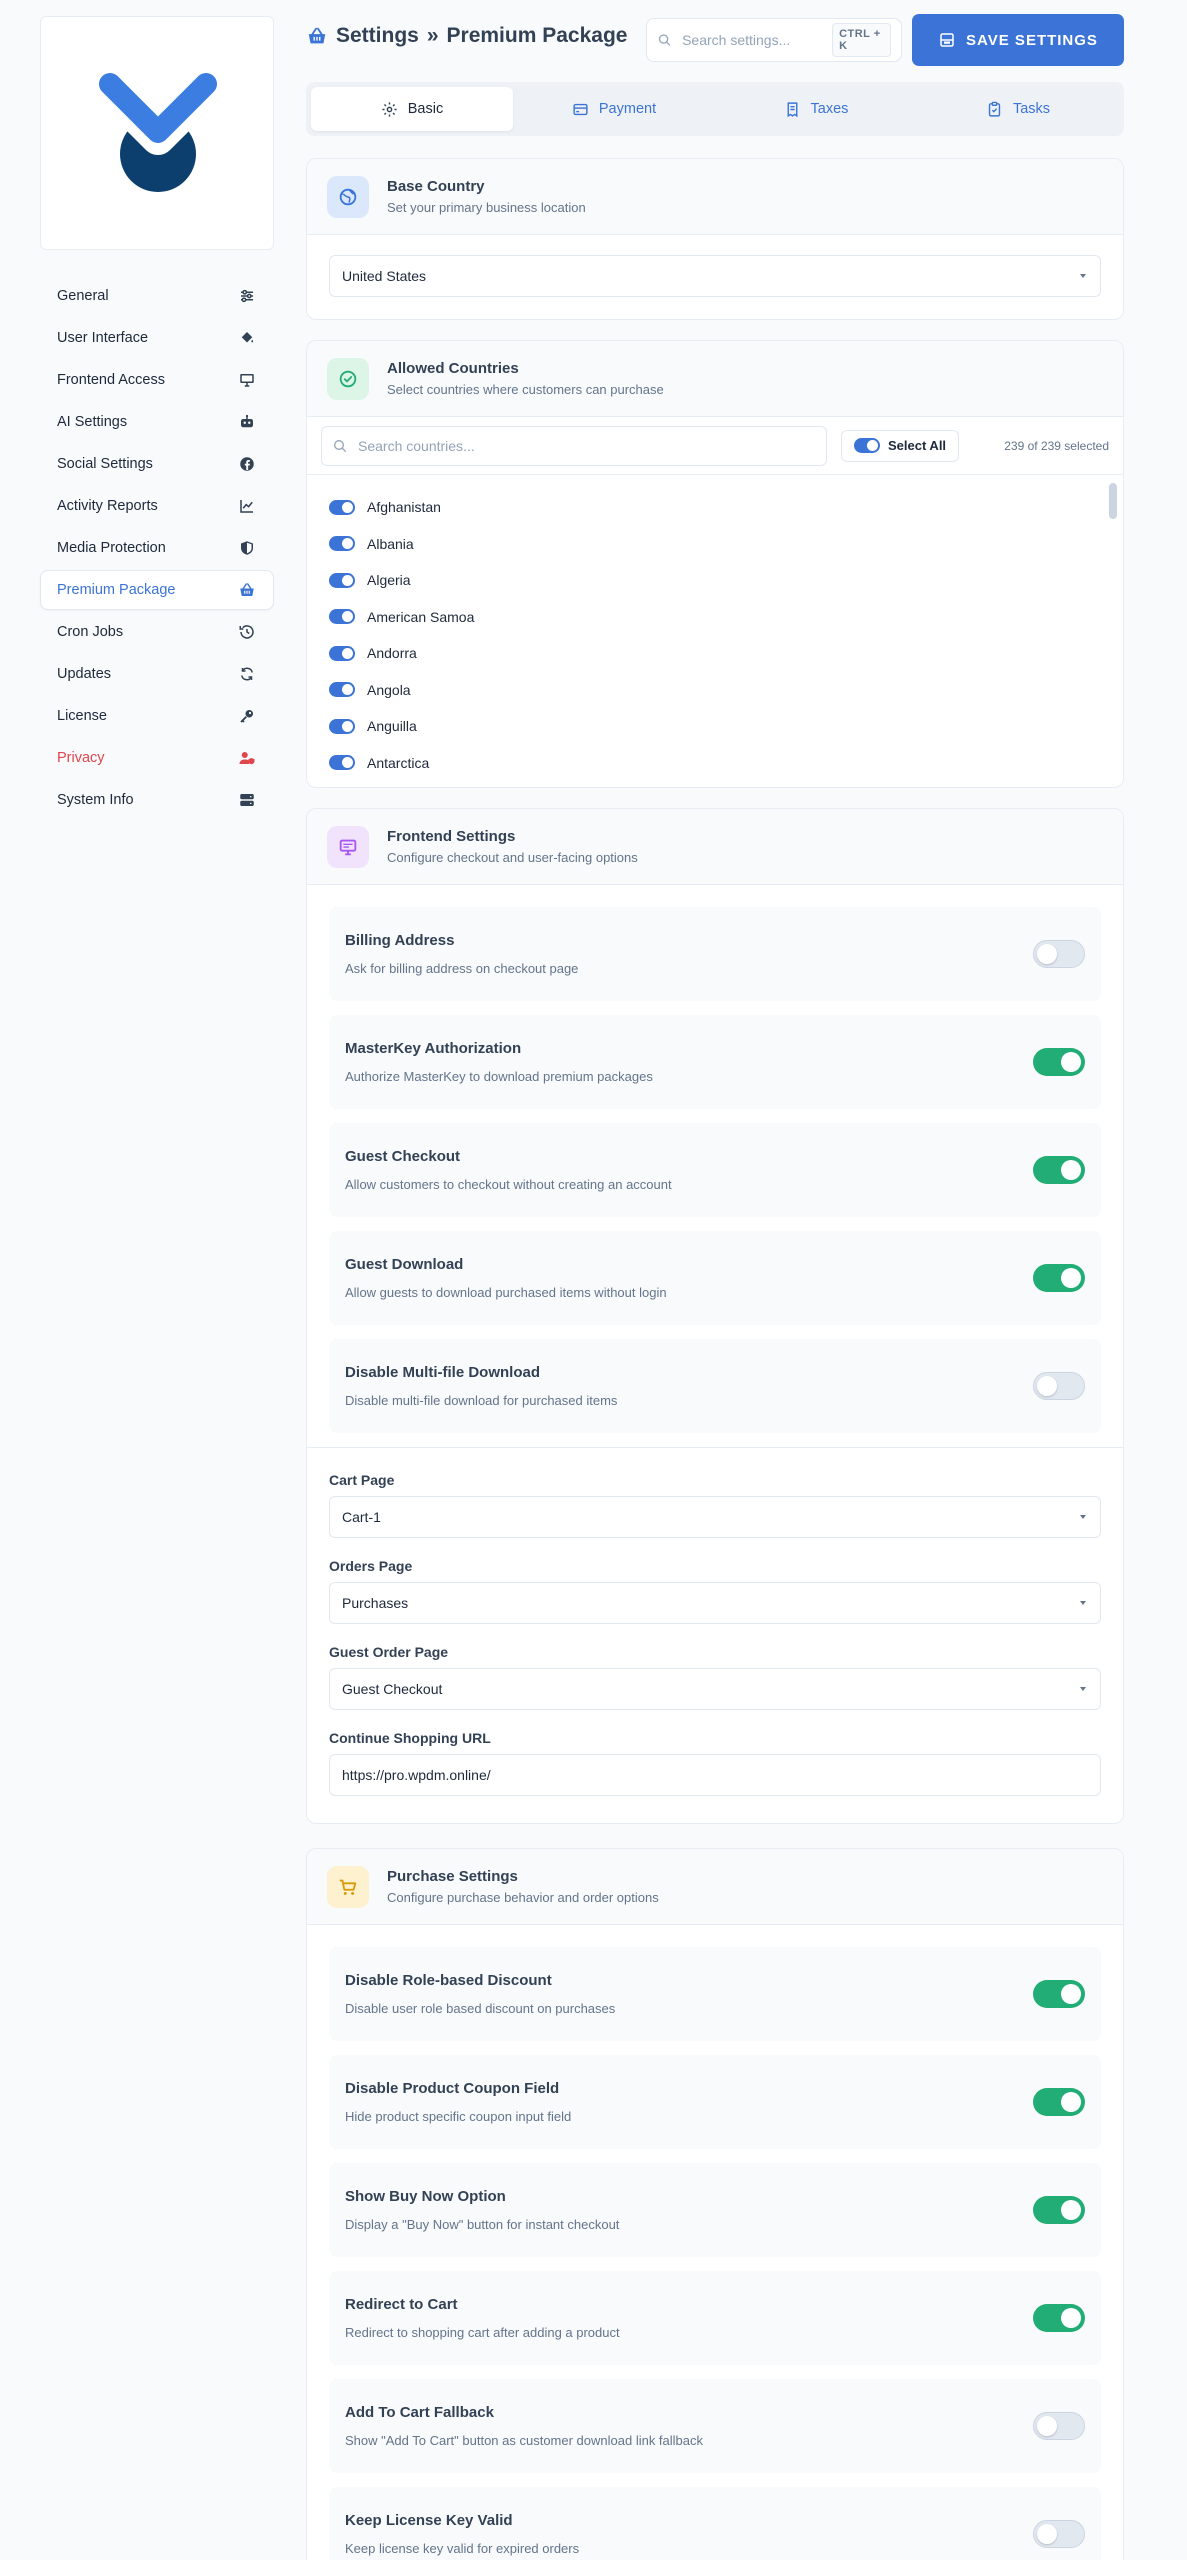 Image resolution: width=1187 pixels, height=2560 pixels. I want to click on frontend-settings-title: Frontend Settings, so click(451, 836).